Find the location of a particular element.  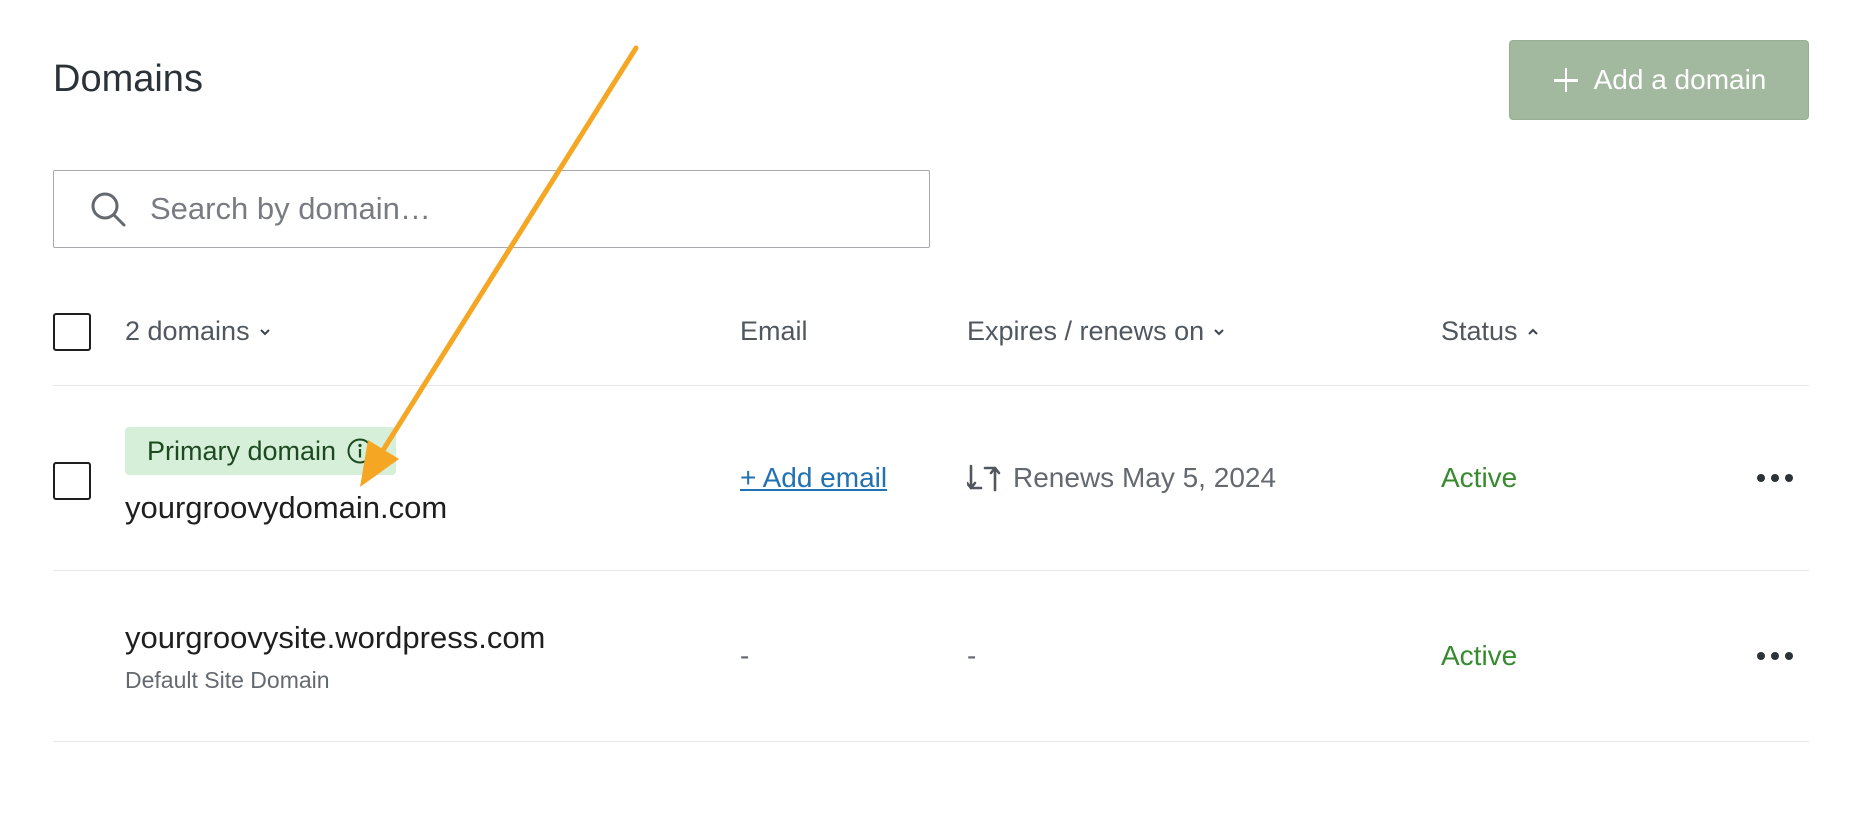

renewal-info: Renews May 5, 2024 is located at coordinates (1121, 478).